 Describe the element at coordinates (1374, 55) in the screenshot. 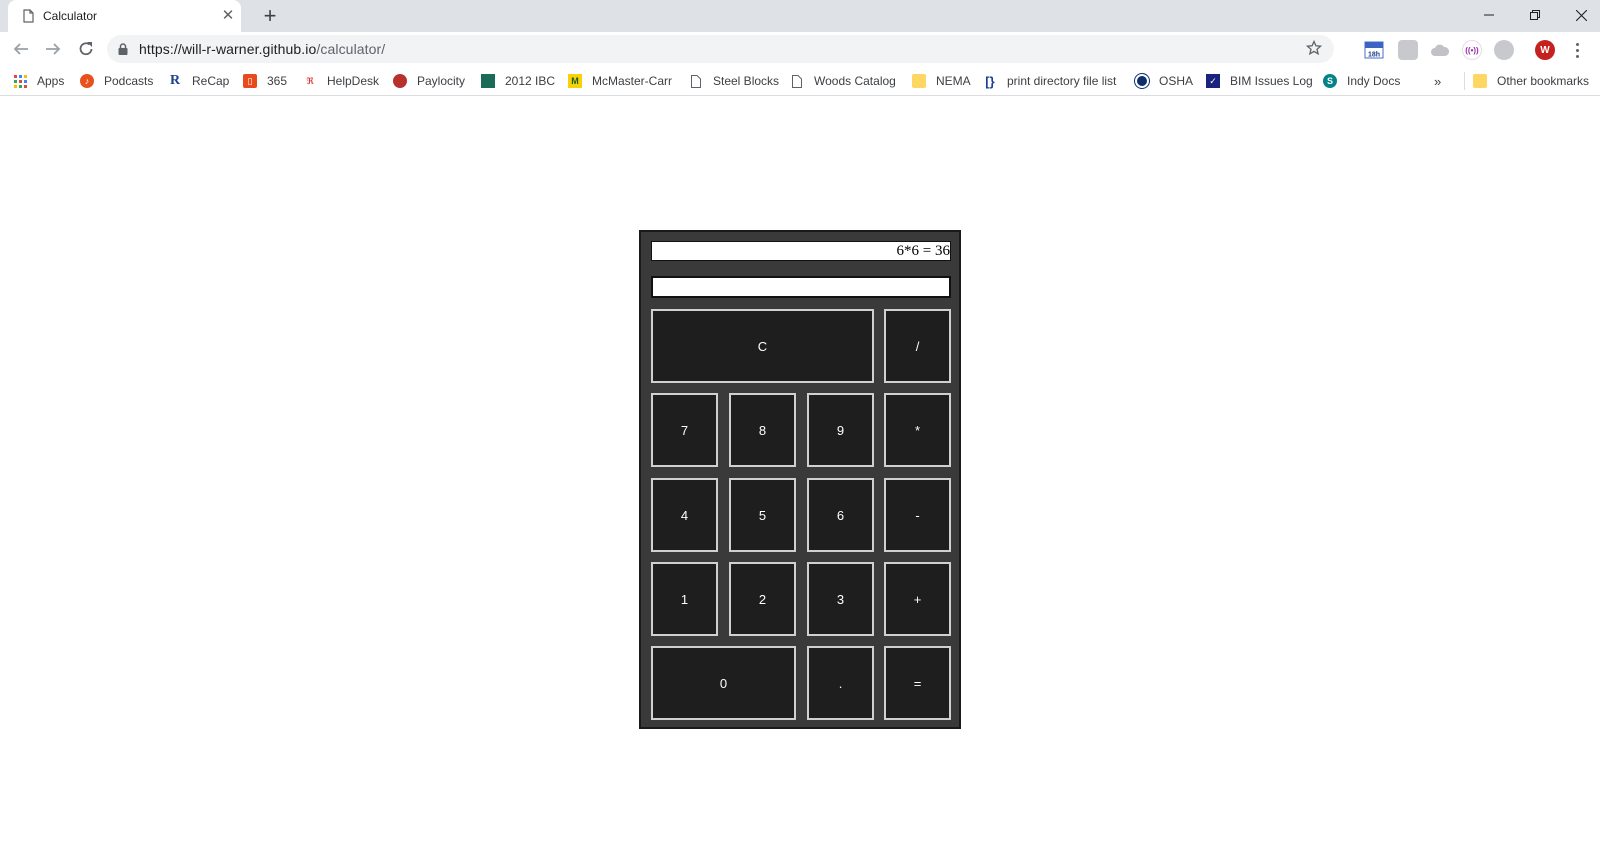

I see `svg-text: 18h` at that location.